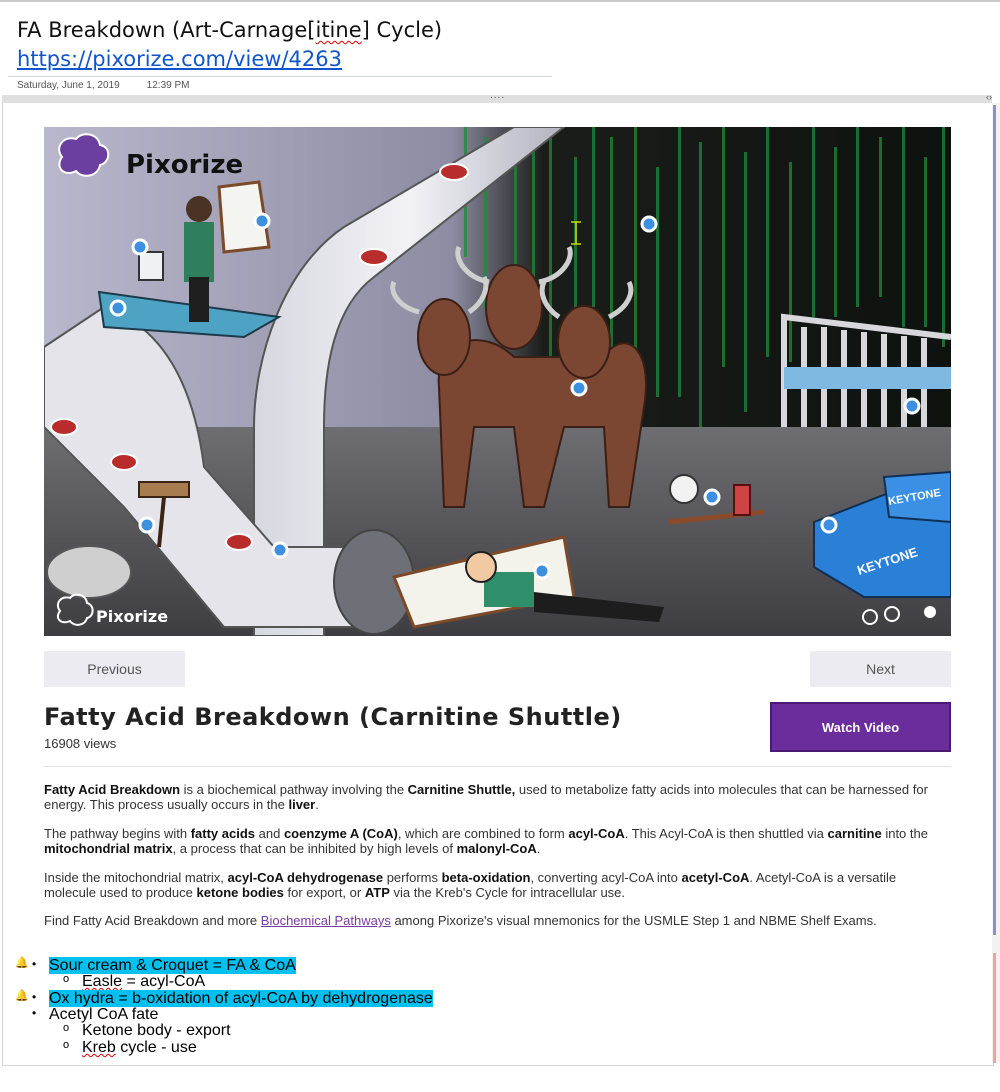  I want to click on hammer-head, so click(742, 500).